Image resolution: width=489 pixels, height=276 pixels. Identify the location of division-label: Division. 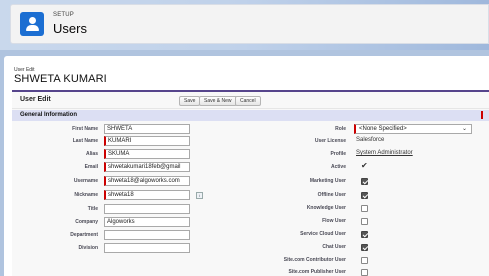
(88, 248).